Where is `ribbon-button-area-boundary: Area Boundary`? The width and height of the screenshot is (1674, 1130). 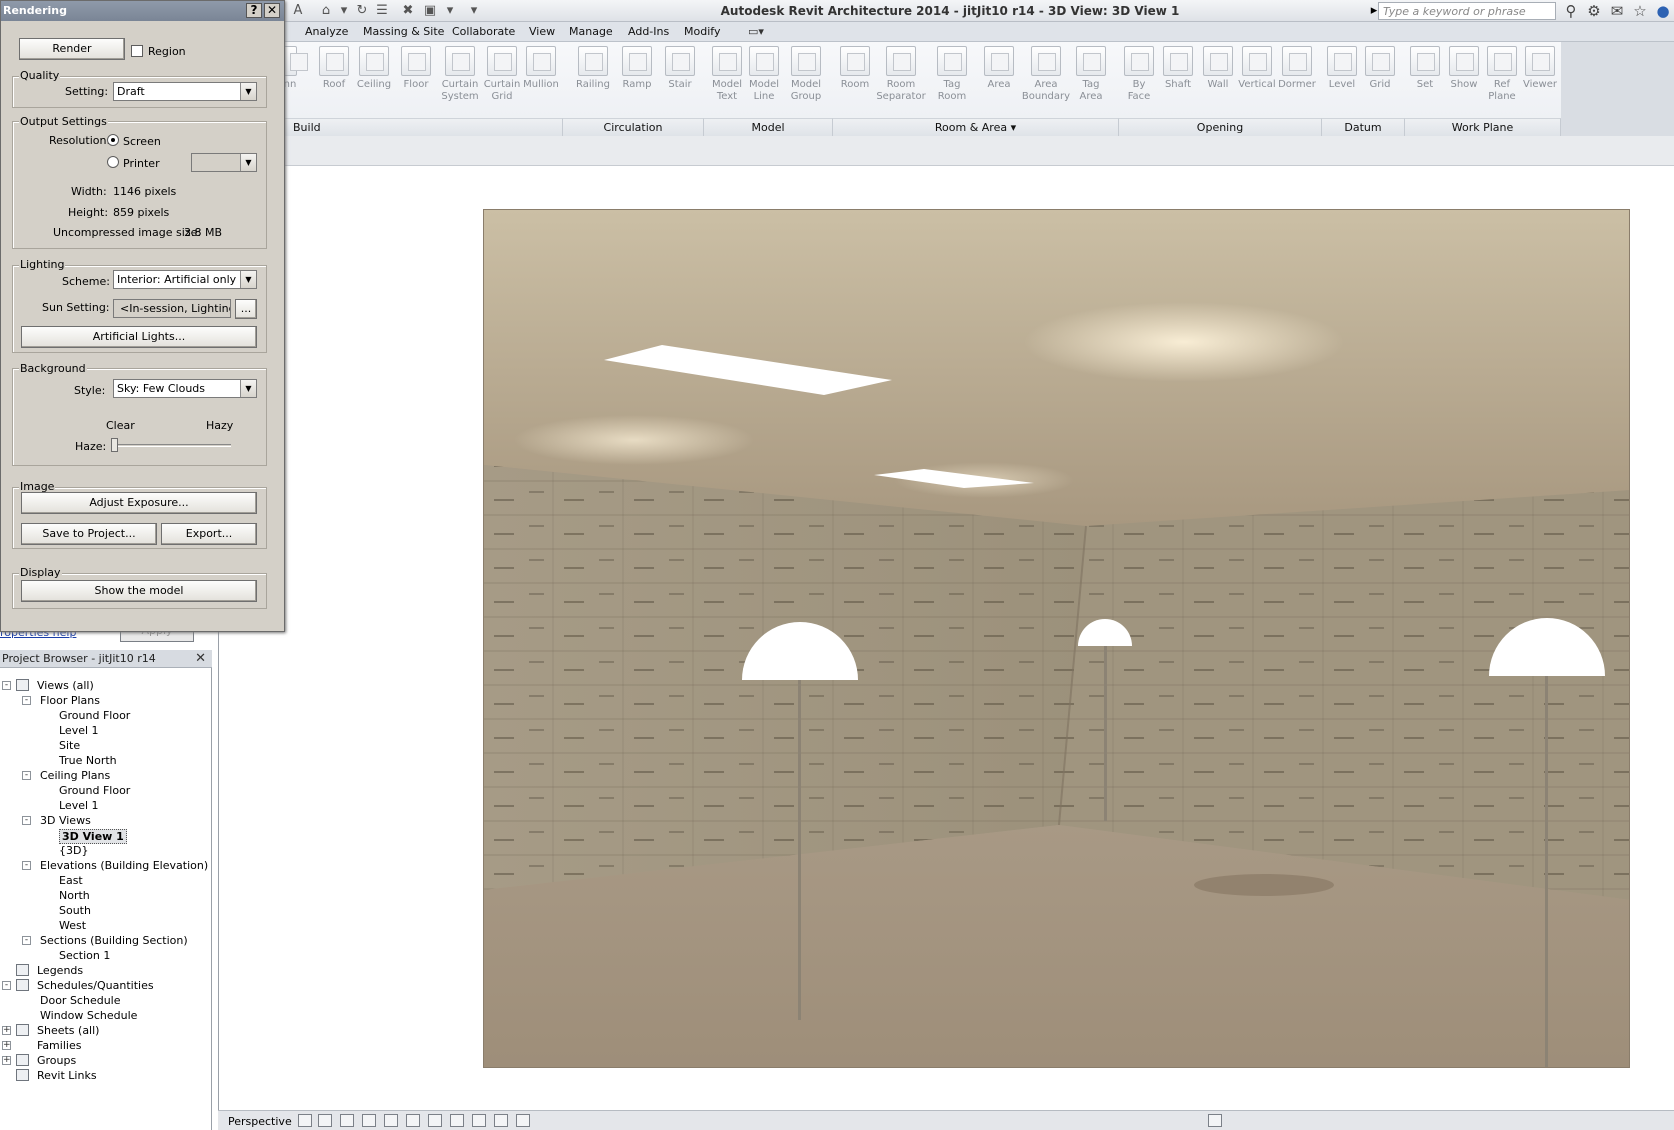 ribbon-button-area-boundary: Area Boundary is located at coordinates (1046, 74).